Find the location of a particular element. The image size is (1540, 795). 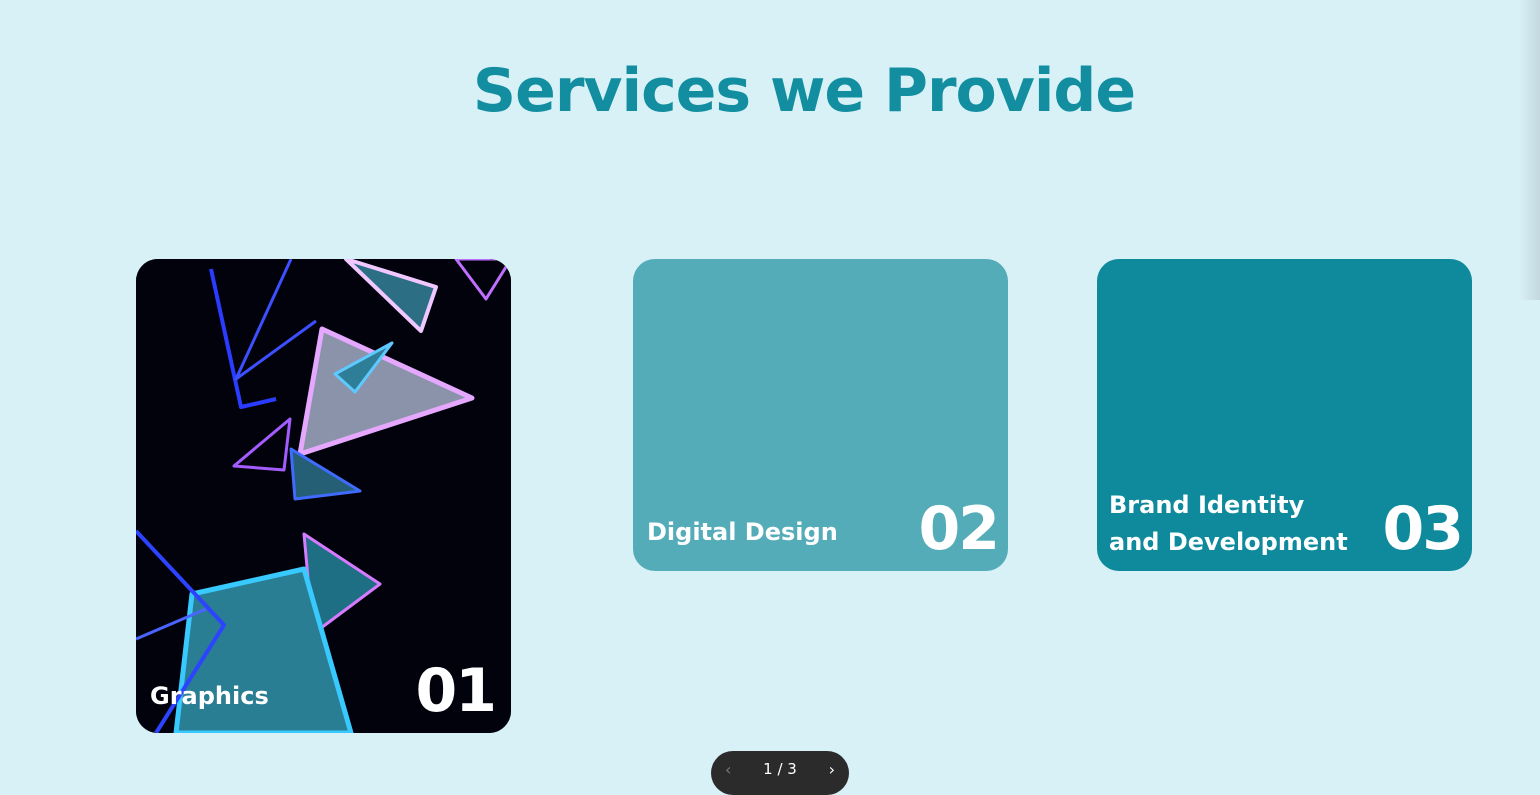

card-number: 03 is located at coordinates (1423, 529).